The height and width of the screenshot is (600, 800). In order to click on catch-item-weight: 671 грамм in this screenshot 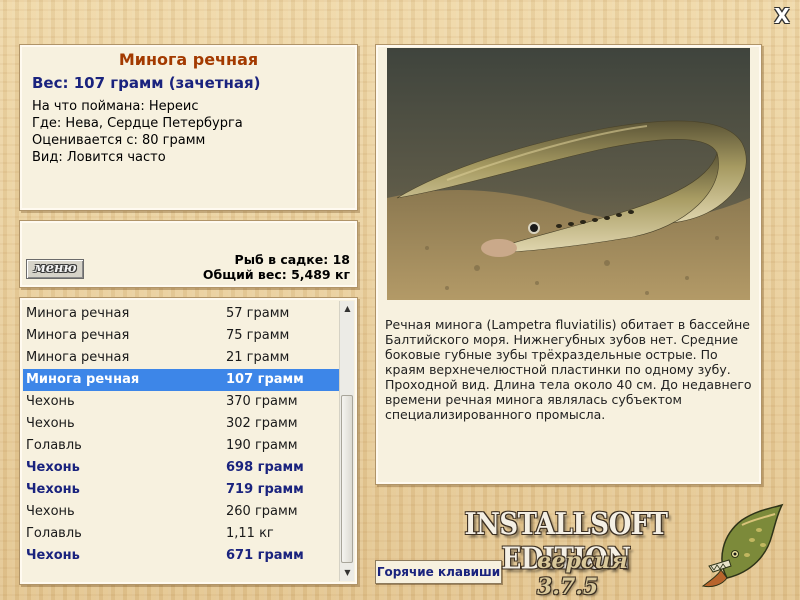, I will do `click(265, 555)`.